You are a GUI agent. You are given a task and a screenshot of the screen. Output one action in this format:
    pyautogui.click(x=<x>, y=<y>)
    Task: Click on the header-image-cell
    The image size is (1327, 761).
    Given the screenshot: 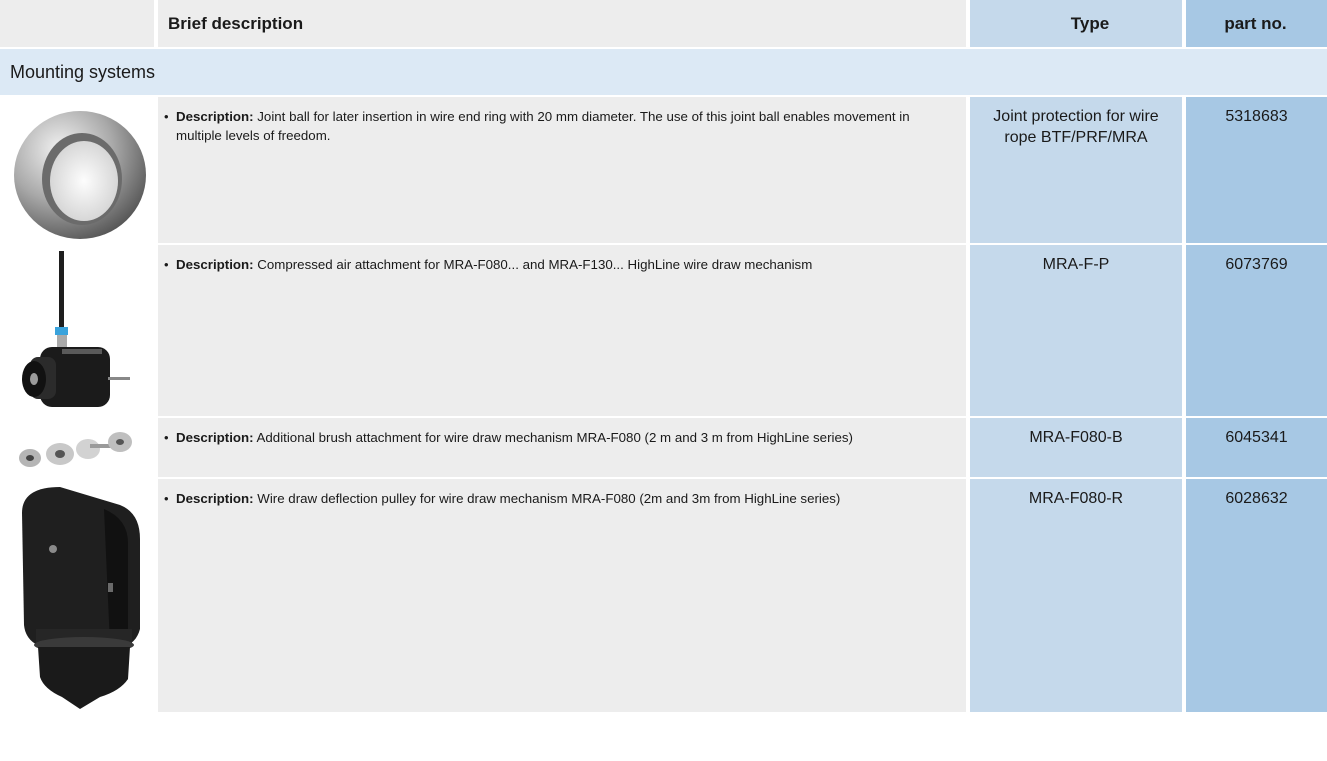 What is the action you would take?
    pyautogui.click(x=77, y=23)
    